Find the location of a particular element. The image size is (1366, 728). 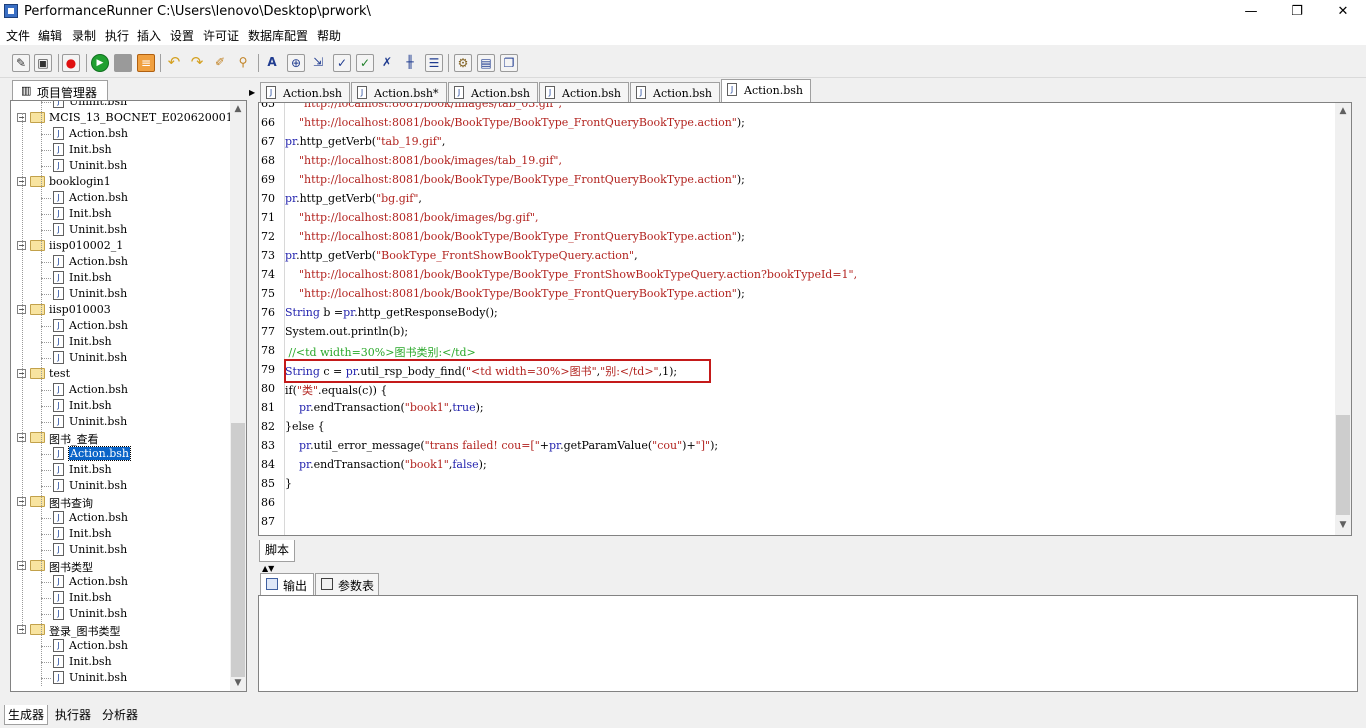

tree-scrollbar: ▲ ▼ is located at coordinates (238, 396).